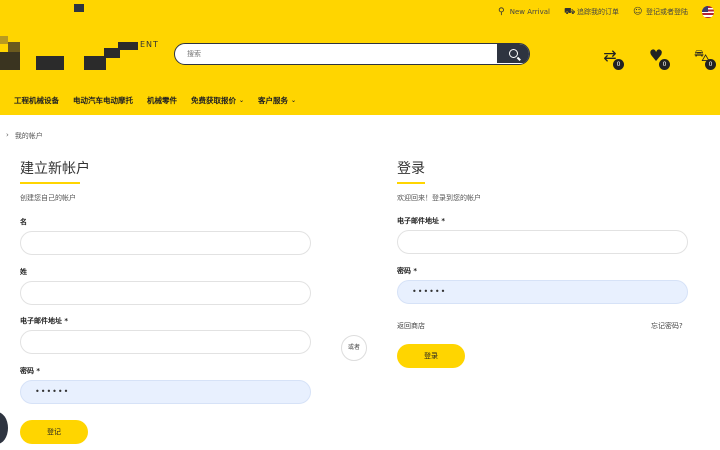 Image resolution: width=720 pixels, height=450 pixels. Describe the element at coordinates (667, 326) in the screenshot. I see `forgot-password-link: 忘记密码?` at that location.